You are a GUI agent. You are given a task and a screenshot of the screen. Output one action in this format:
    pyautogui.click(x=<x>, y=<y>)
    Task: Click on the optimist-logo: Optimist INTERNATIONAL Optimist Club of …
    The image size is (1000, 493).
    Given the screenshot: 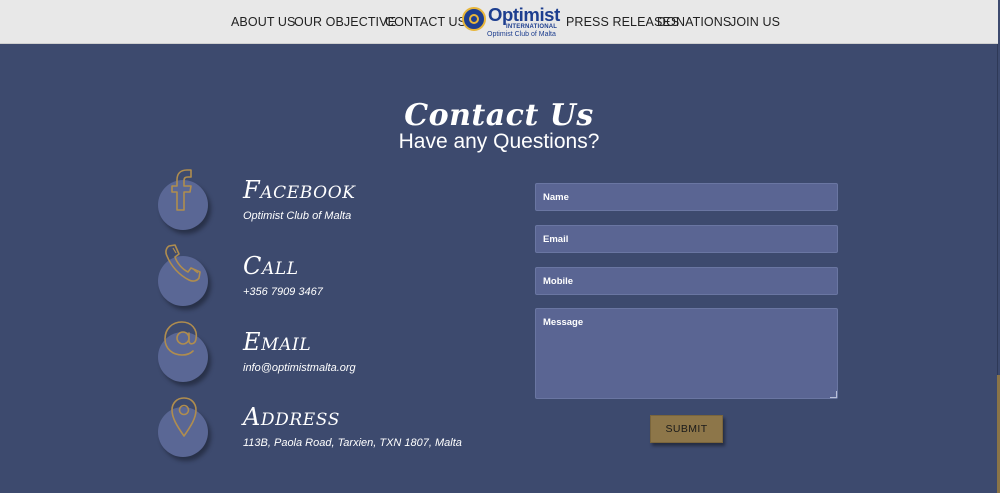 What is the action you would take?
    pyautogui.click(x=511, y=22)
    